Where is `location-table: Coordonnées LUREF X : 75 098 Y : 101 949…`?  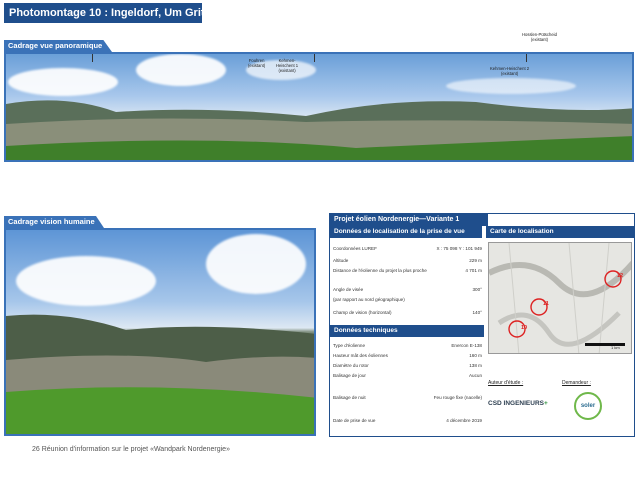 location-table: Coordonnées LUREF X : 75 098 Y : 101 949… is located at coordinates (407, 282).